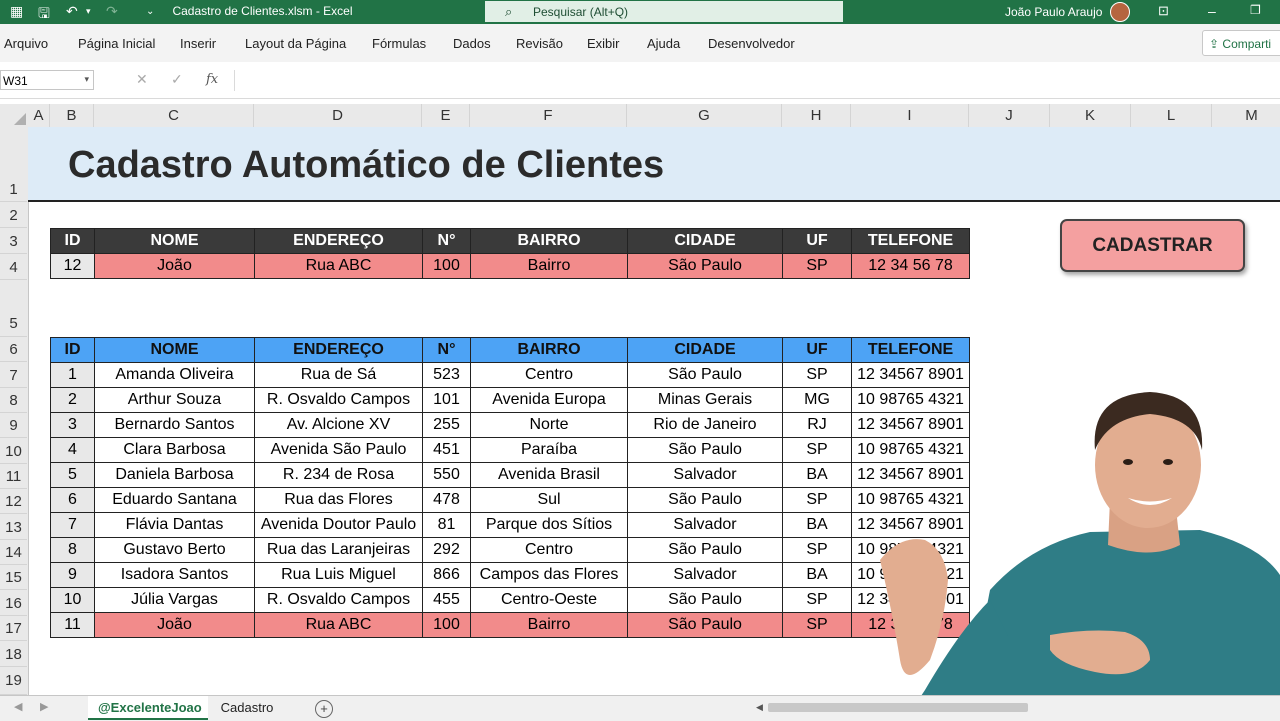  I want to click on cell-id: 4, so click(72, 450).